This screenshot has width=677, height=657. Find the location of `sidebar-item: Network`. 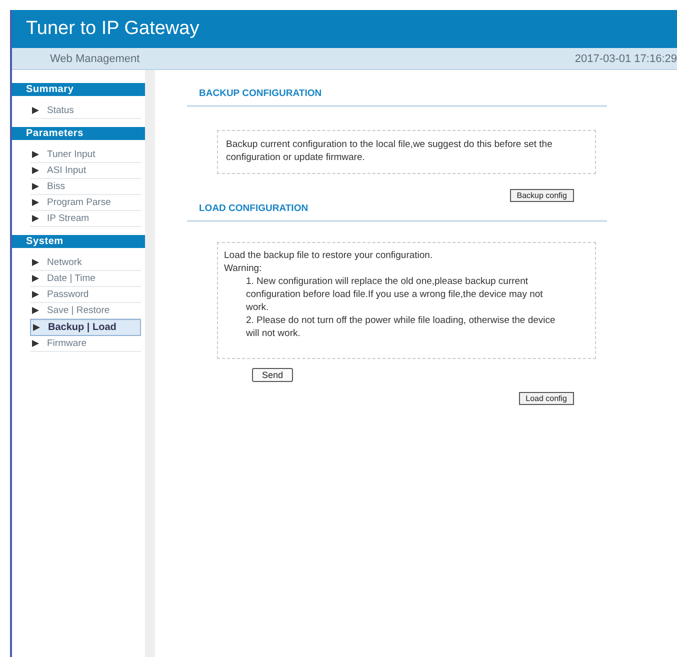

sidebar-item: Network is located at coordinates (85, 263).